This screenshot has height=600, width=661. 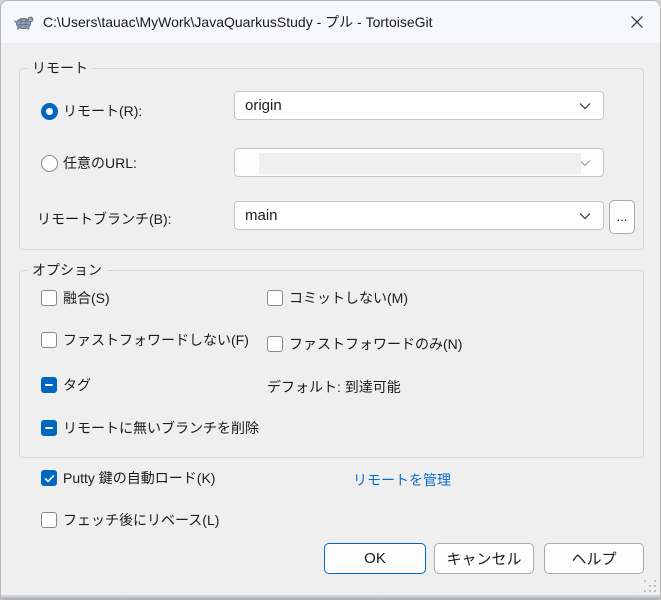 What do you see at coordinates (156, 340) in the screenshot?
I see `checkbox-no-fast-forward-label: ファストフォワードしない(F)` at bounding box center [156, 340].